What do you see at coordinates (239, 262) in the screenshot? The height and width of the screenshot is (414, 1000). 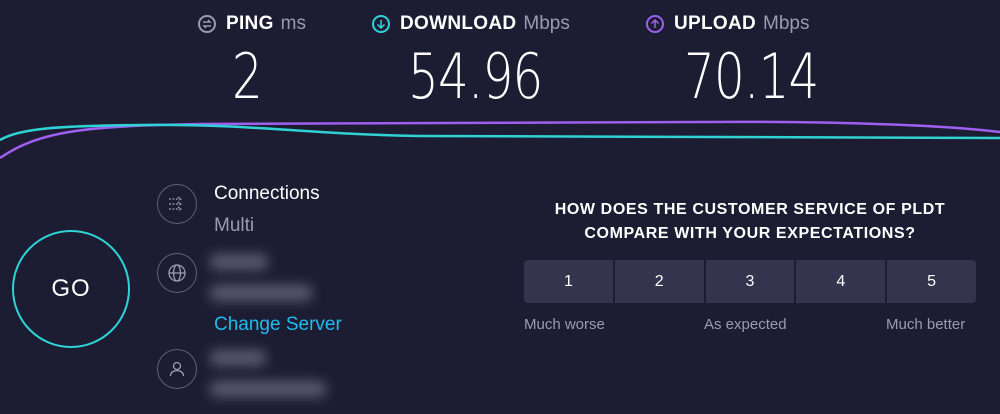 I see `server-name-redacted` at bounding box center [239, 262].